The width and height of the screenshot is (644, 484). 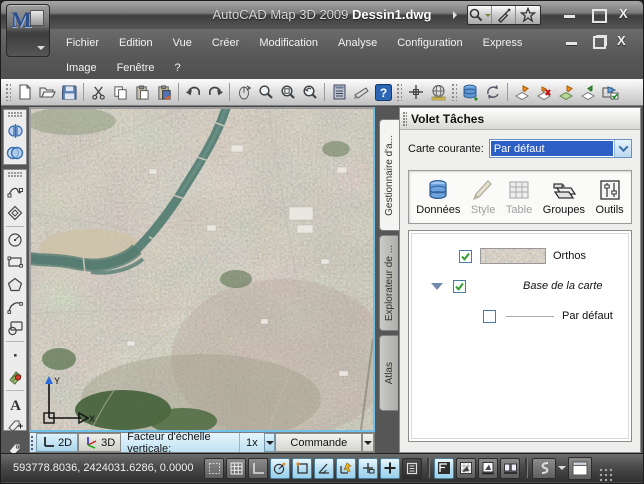 I want to click on annotation-scale-button, so click(x=544, y=468).